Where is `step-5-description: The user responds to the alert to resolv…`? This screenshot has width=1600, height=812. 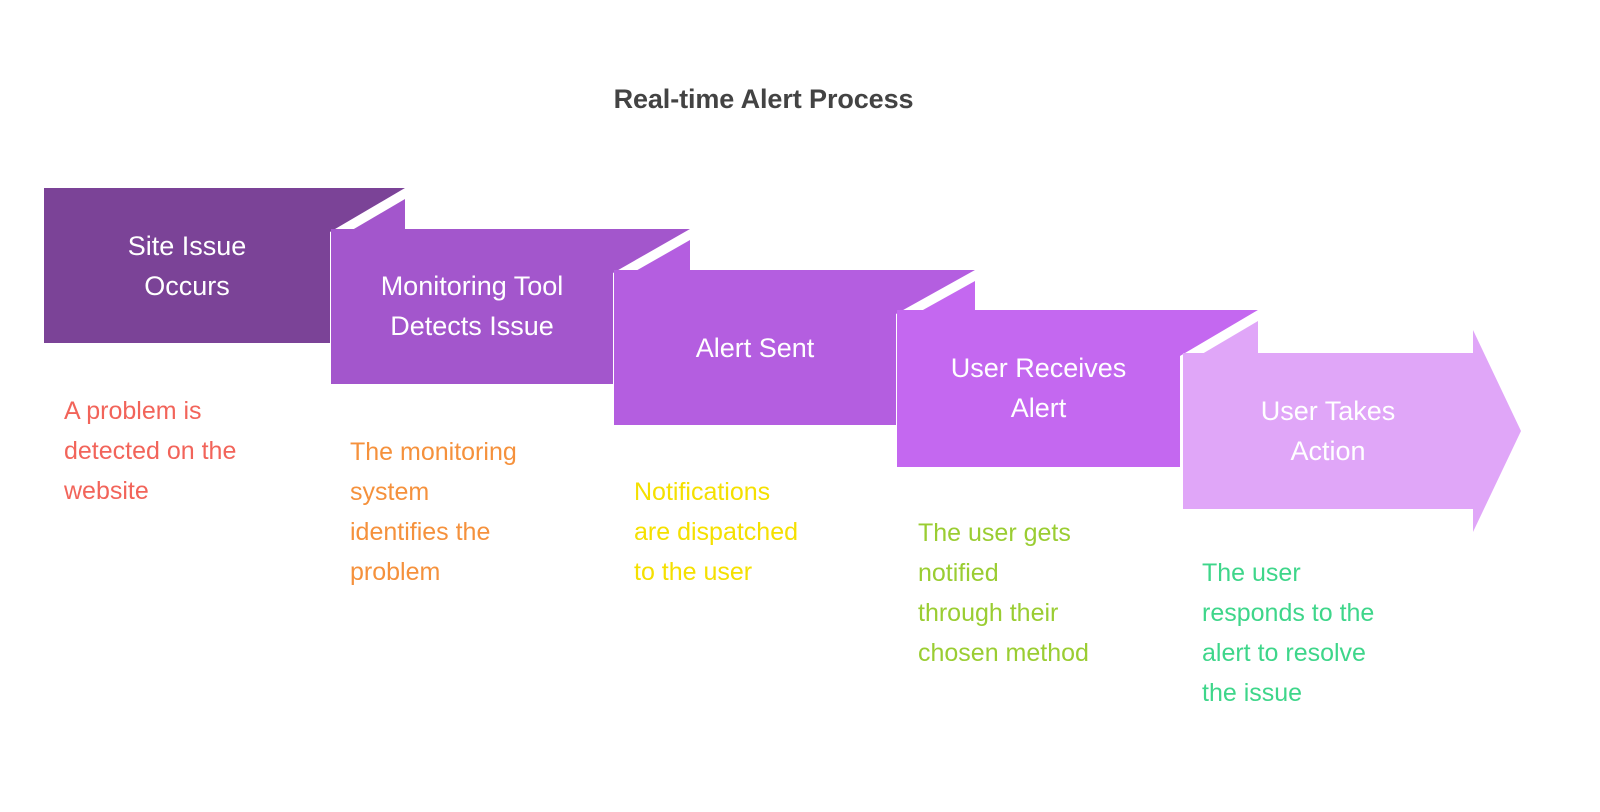
step-5-description: The user responds to the alert to resolv… is located at coordinates (1288, 633).